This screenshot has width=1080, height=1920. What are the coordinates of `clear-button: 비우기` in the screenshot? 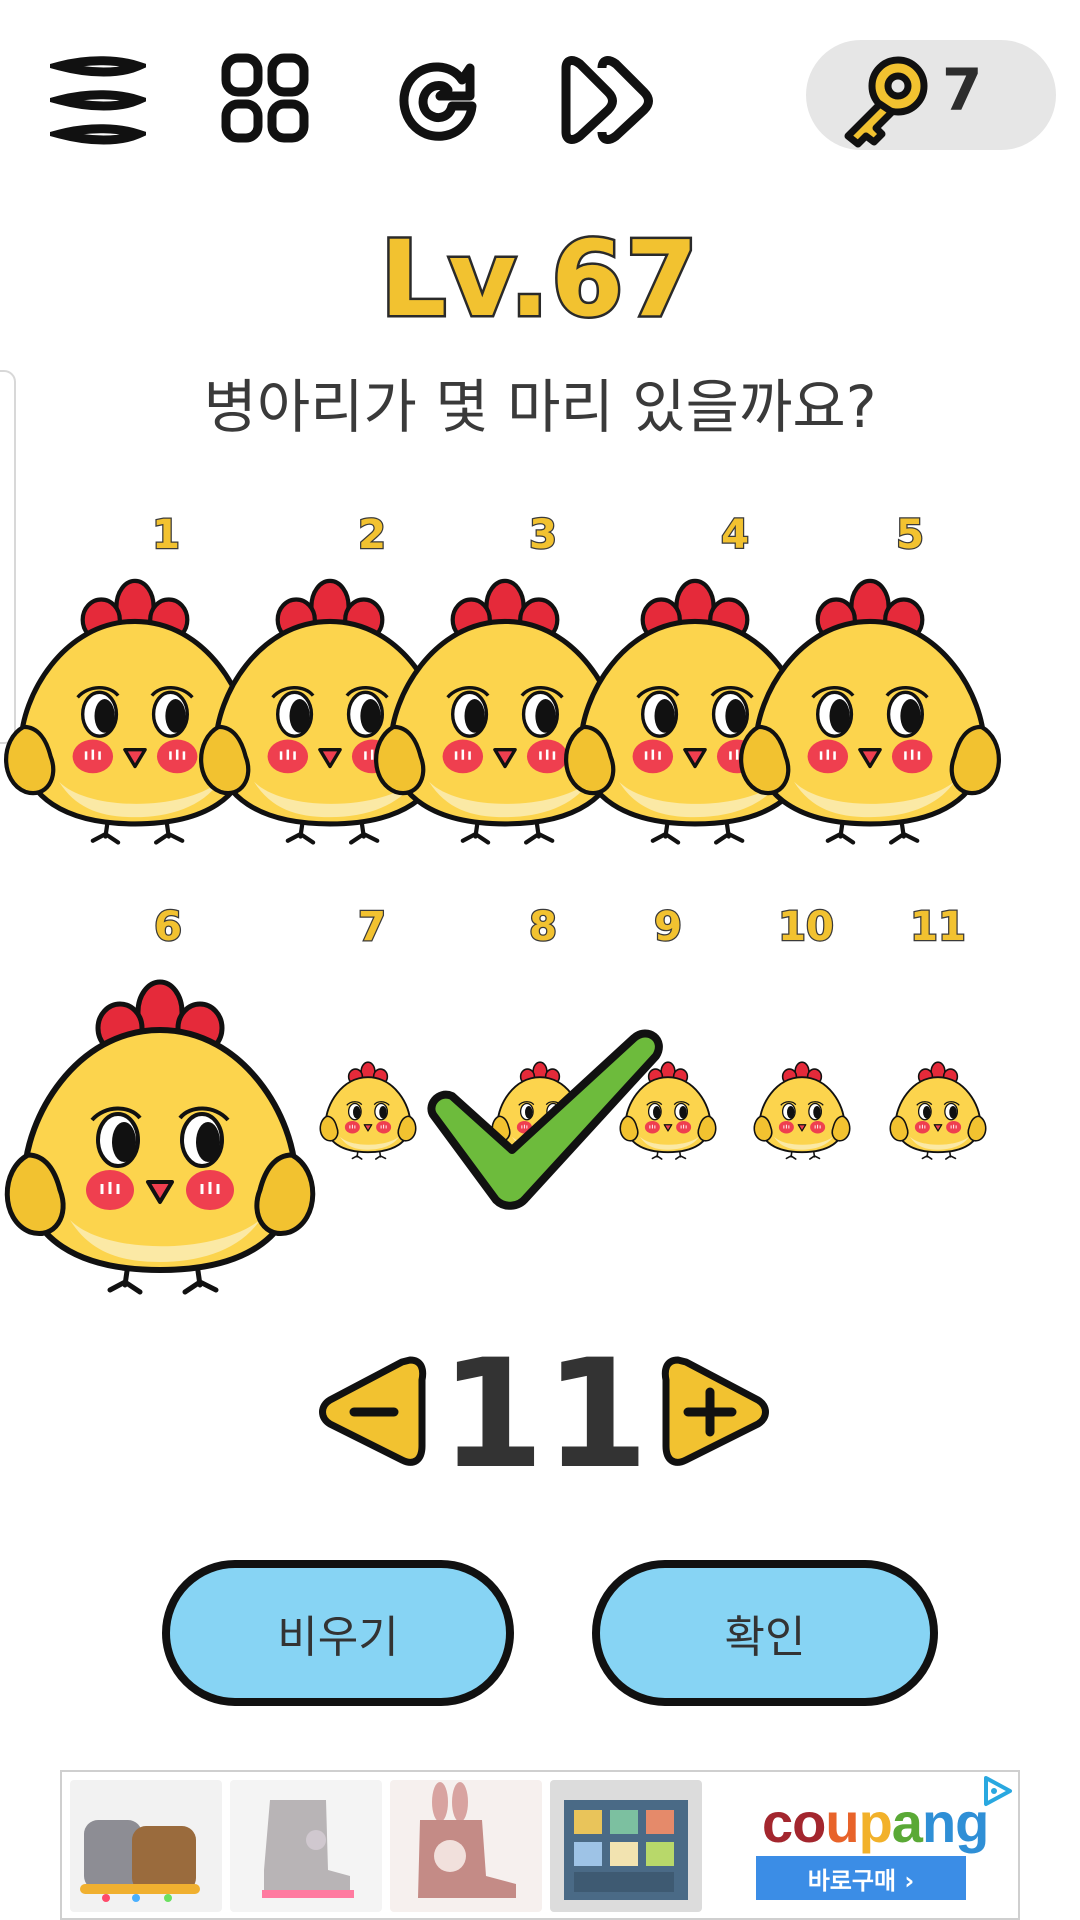 It's located at (338, 1633).